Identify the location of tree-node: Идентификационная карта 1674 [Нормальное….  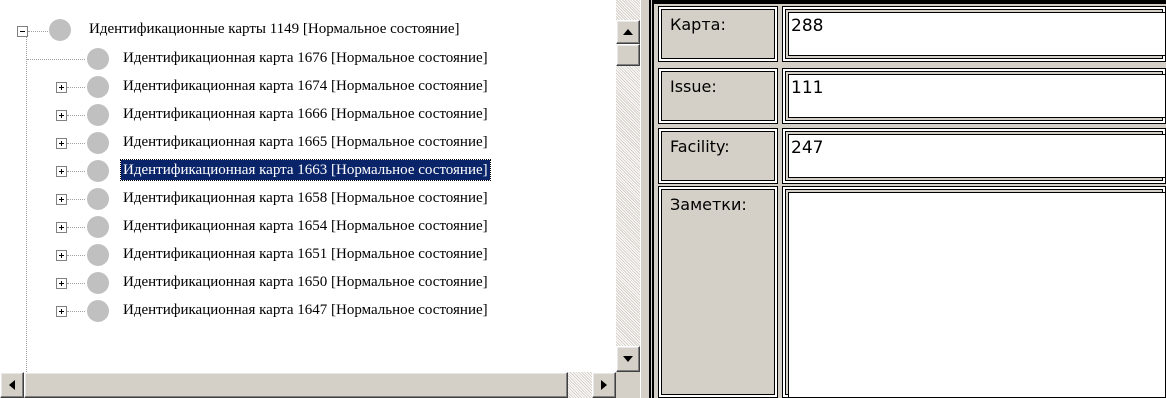
(308, 88).